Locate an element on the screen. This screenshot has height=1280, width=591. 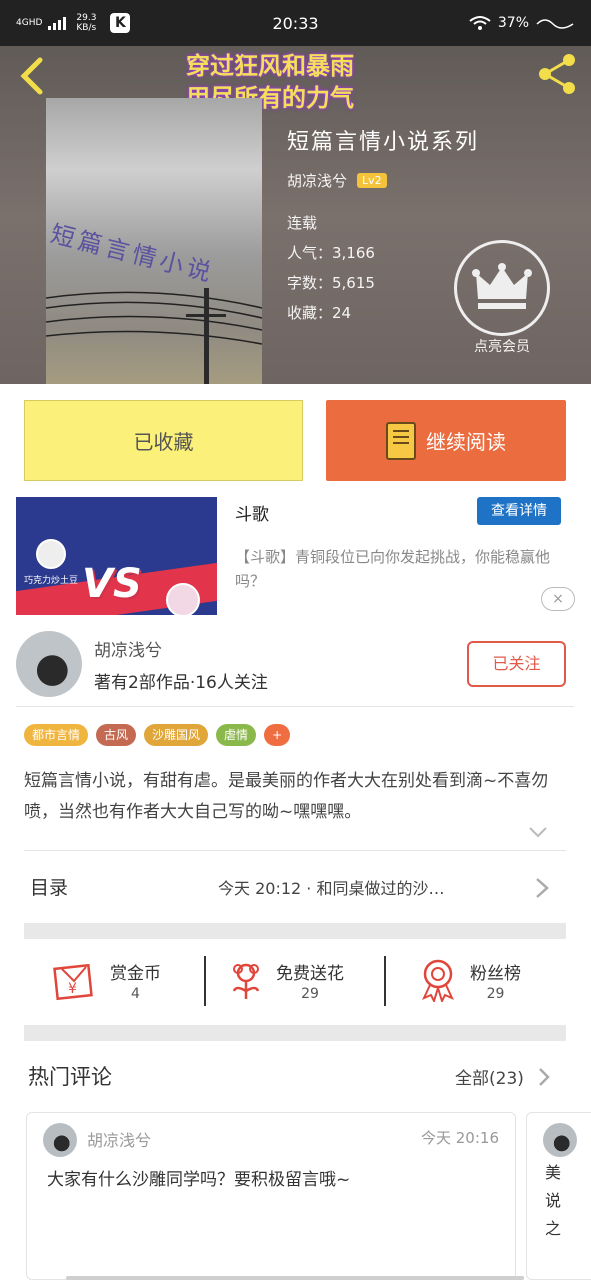
status-bar: 4GHD 29.3 KB/s K 20:33 37% is located at coordinates (295, 23).